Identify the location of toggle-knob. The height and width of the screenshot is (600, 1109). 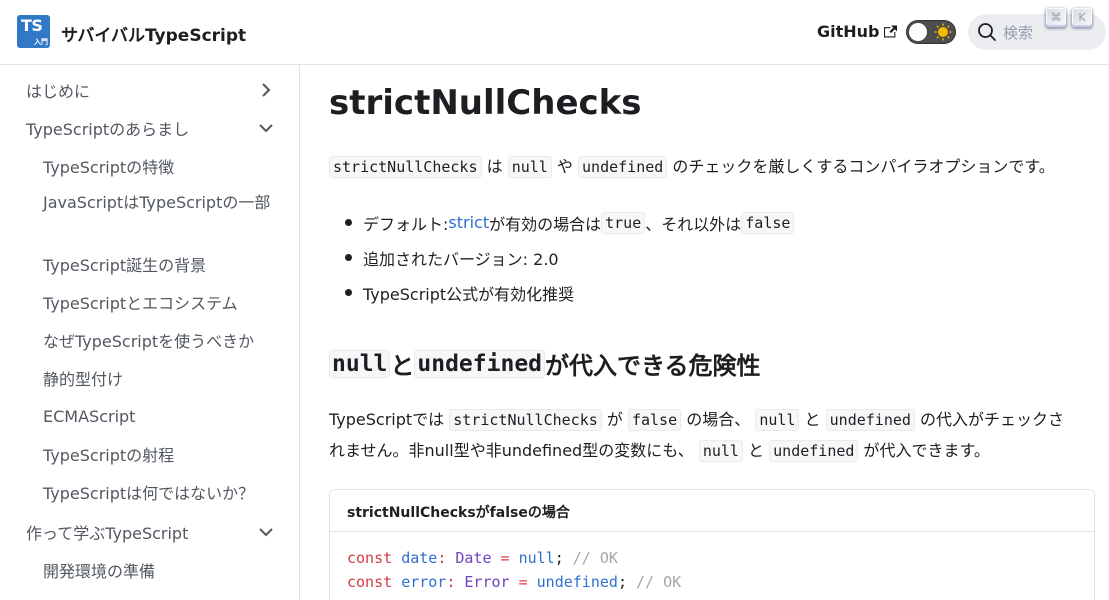
(918, 32).